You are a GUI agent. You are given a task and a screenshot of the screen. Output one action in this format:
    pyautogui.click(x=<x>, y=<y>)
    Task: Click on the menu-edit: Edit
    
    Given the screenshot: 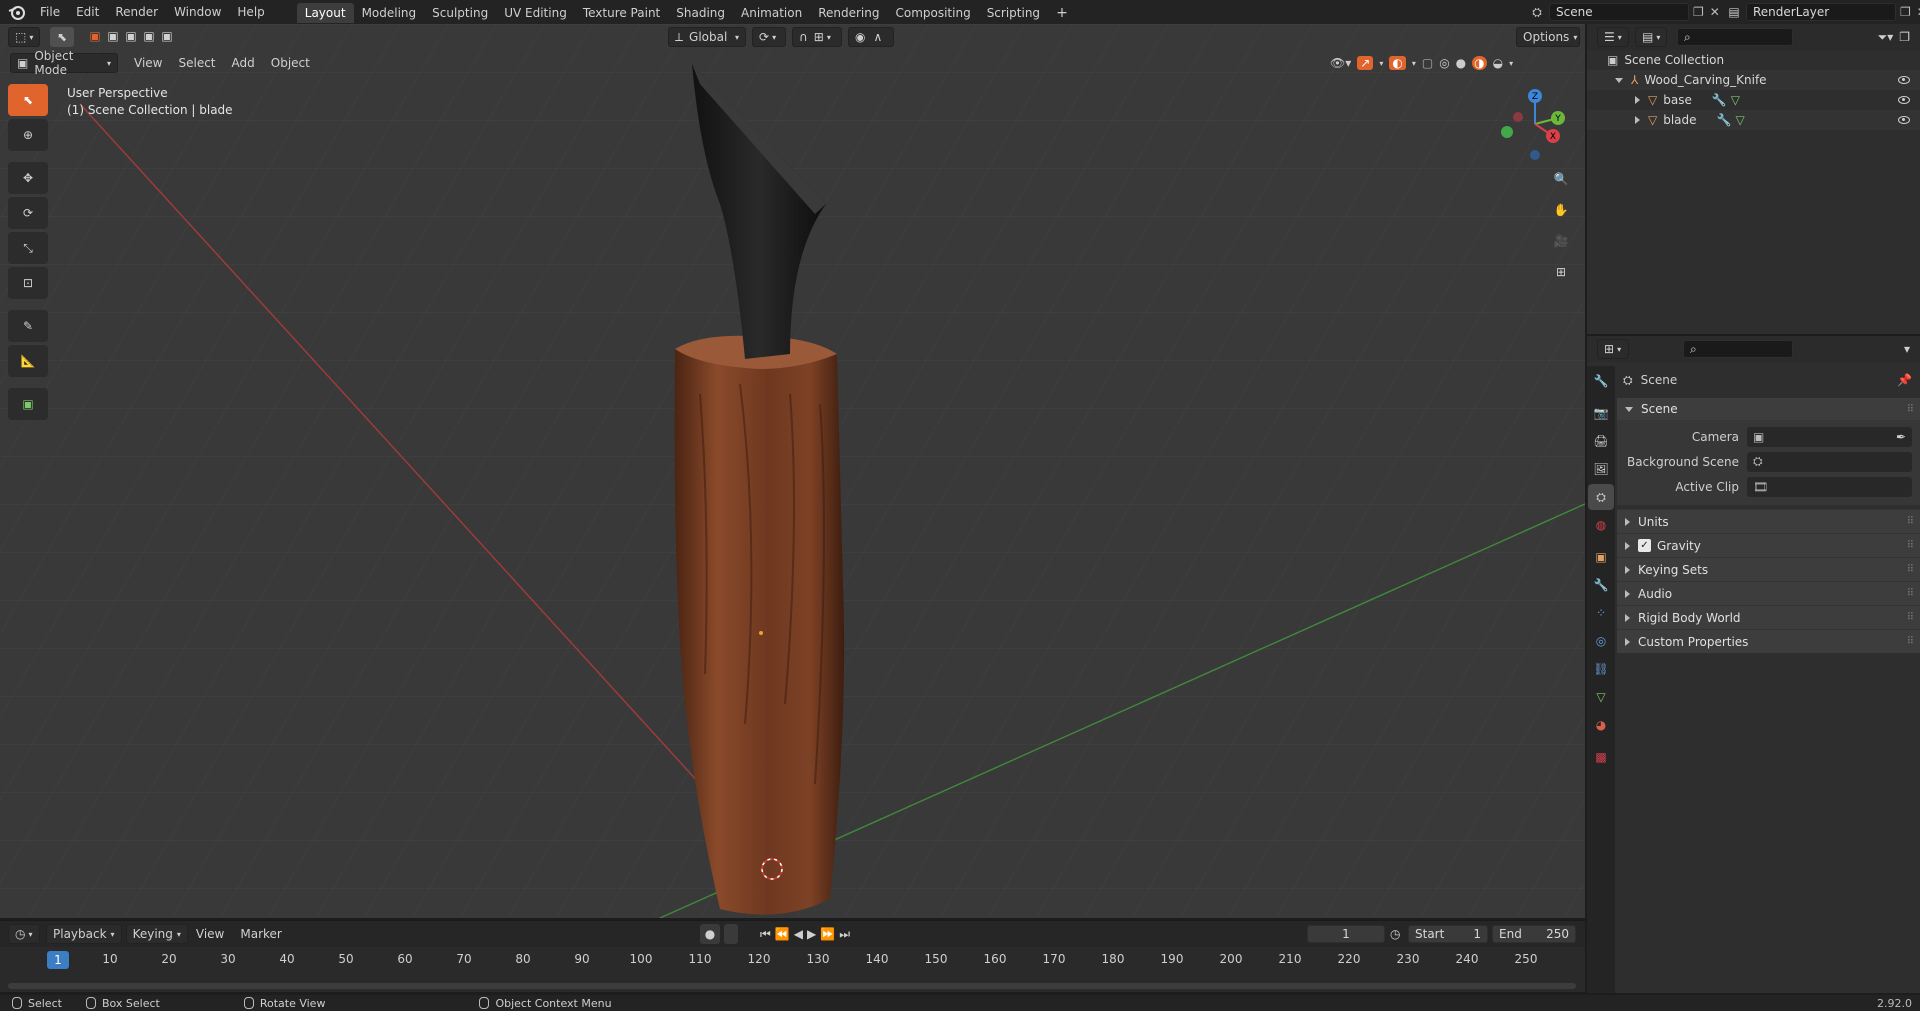 What is the action you would take?
    pyautogui.click(x=87, y=12)
    